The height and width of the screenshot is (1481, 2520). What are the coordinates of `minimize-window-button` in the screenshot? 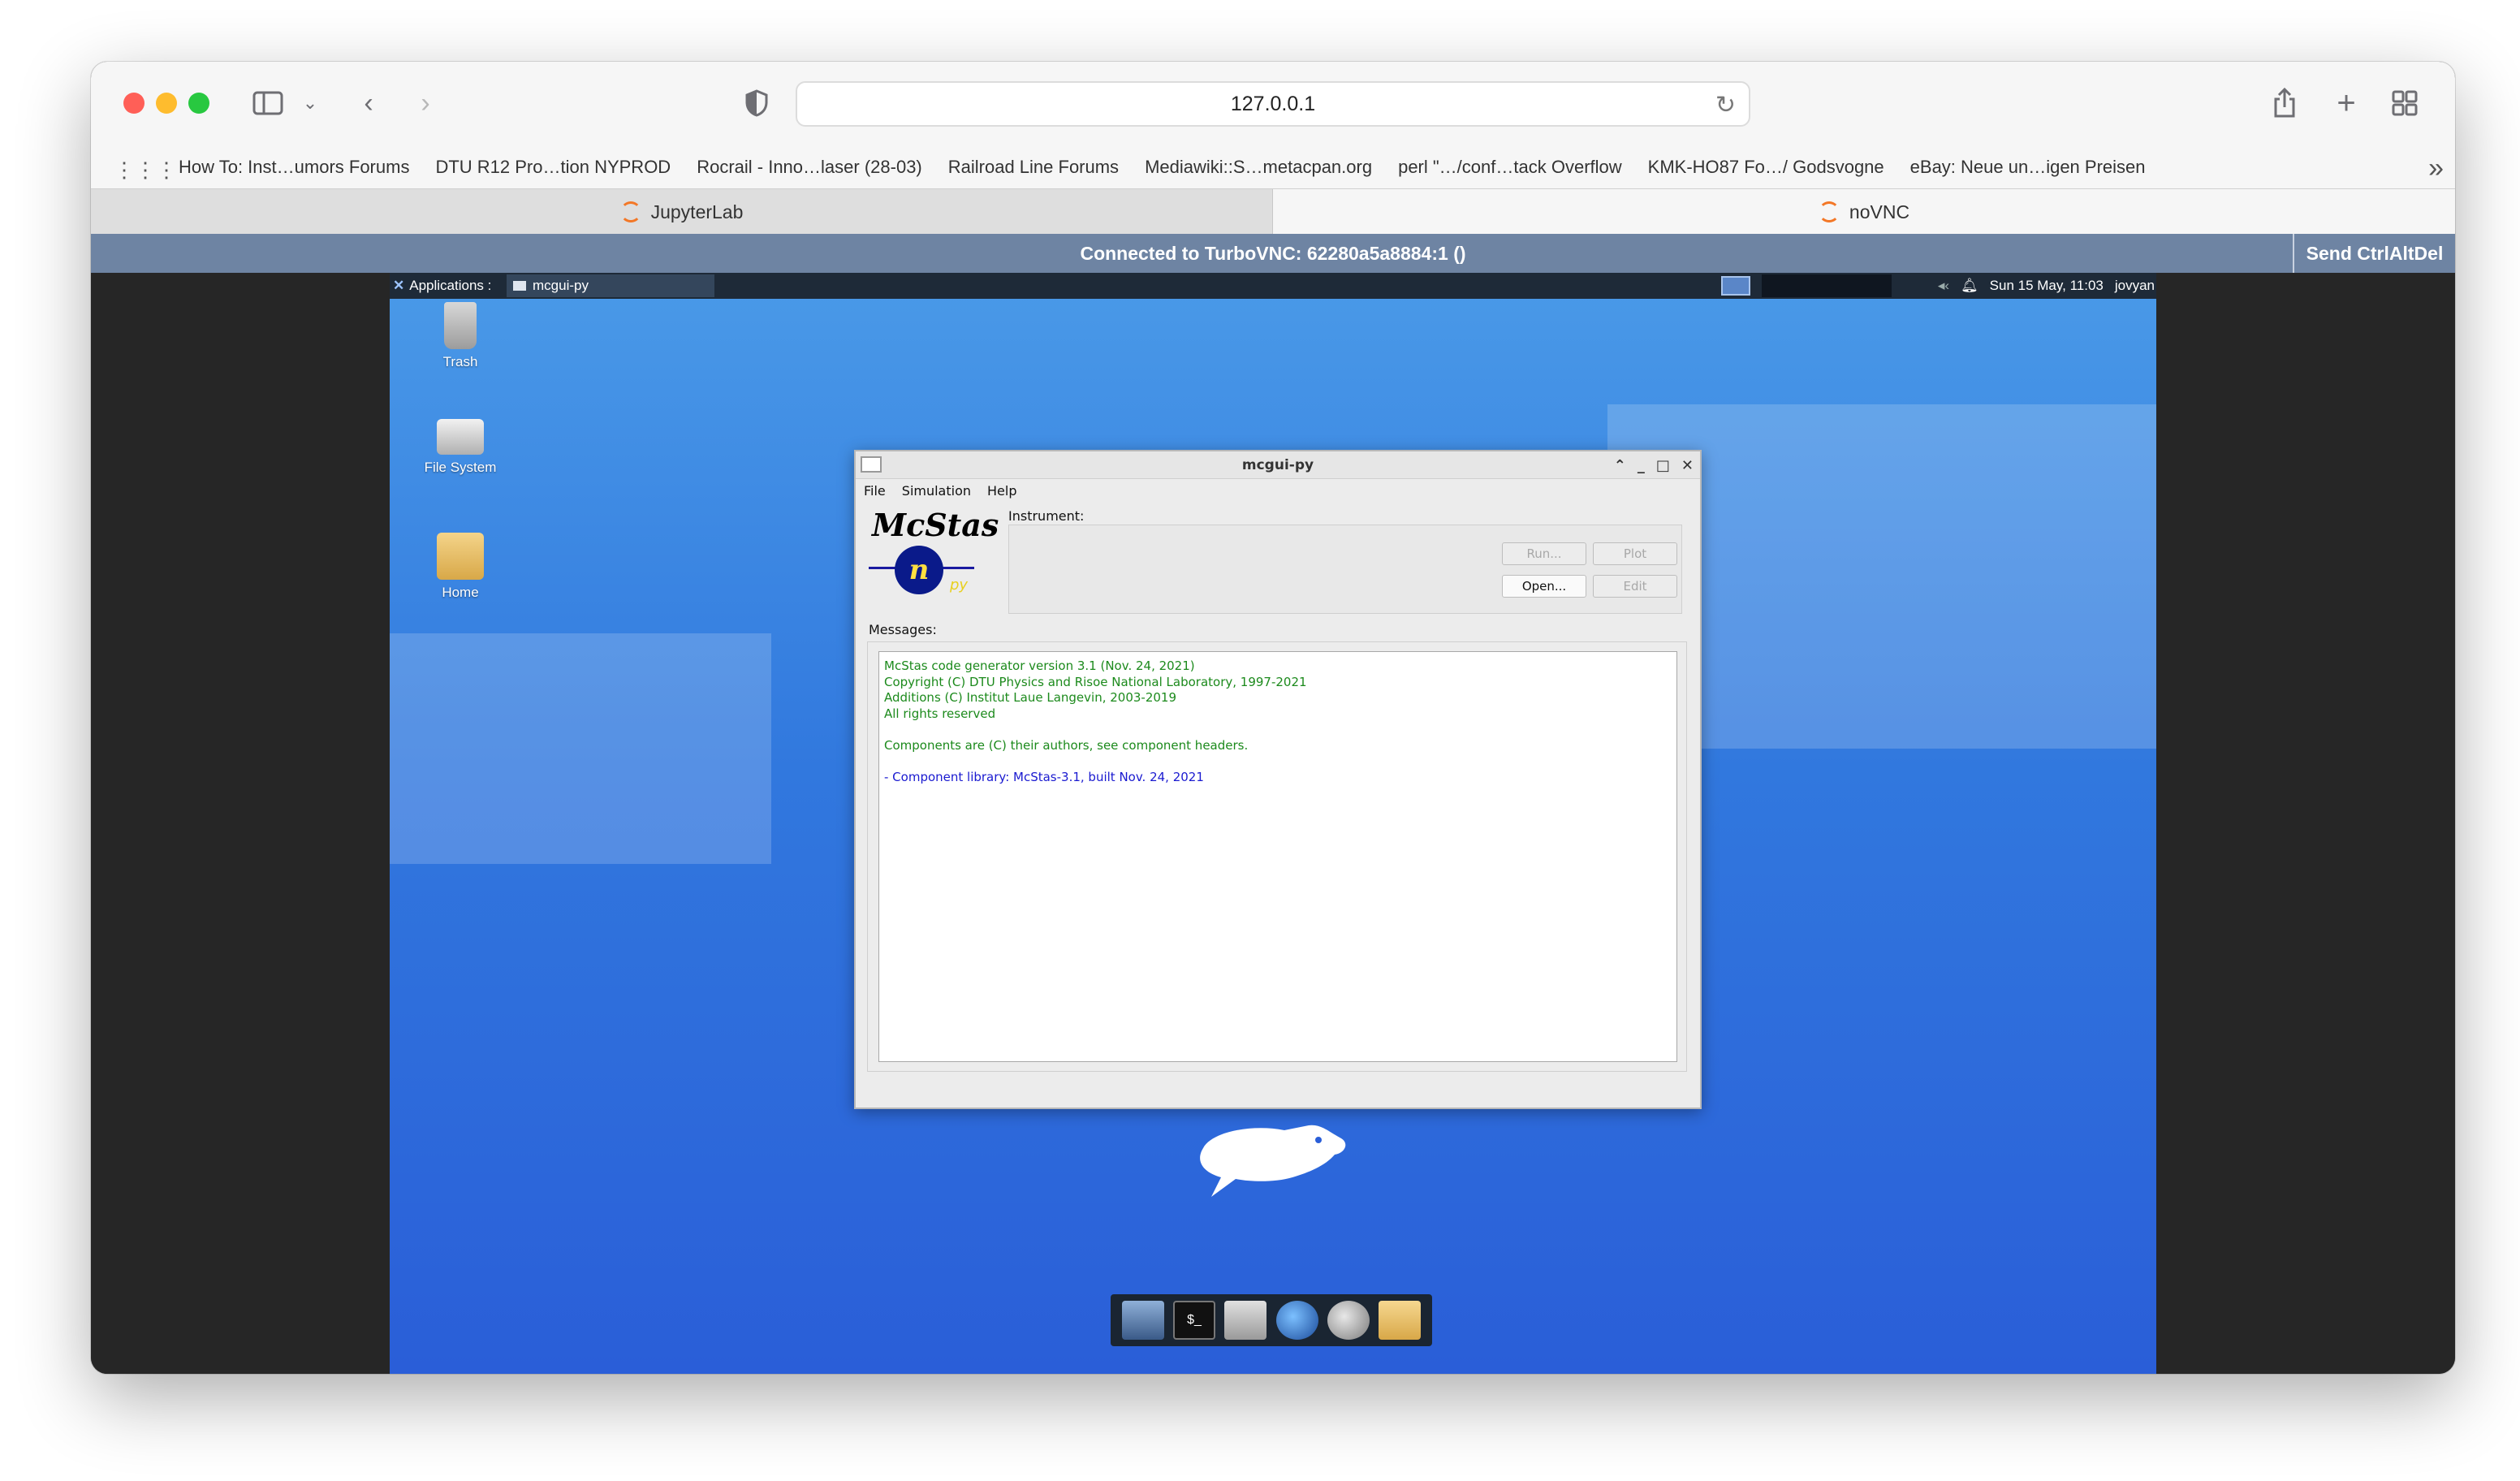 It's located at (166, 103).